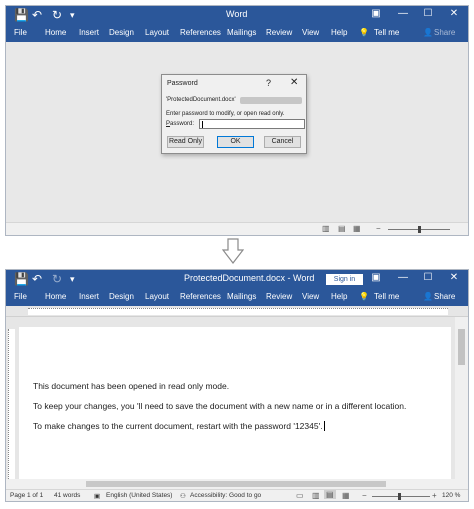 The height and width of the screenshot is (509, 474). I want to click on down-arrow-icon, so click(233, 251).